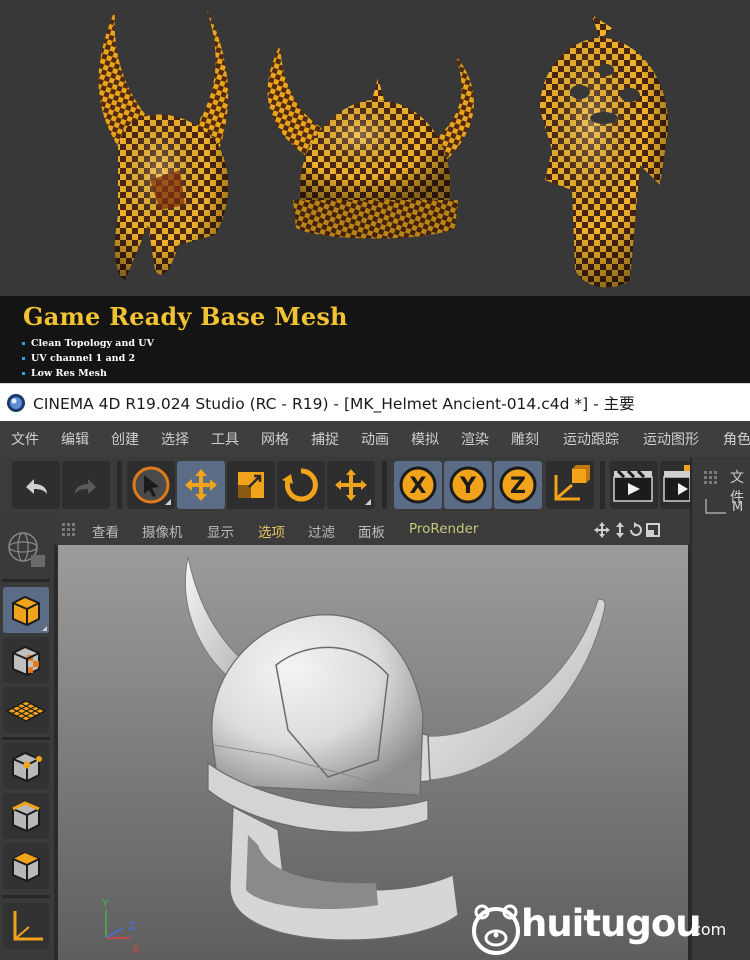  I want to click on viewport-menu-options: 选项, so click(271, 531).